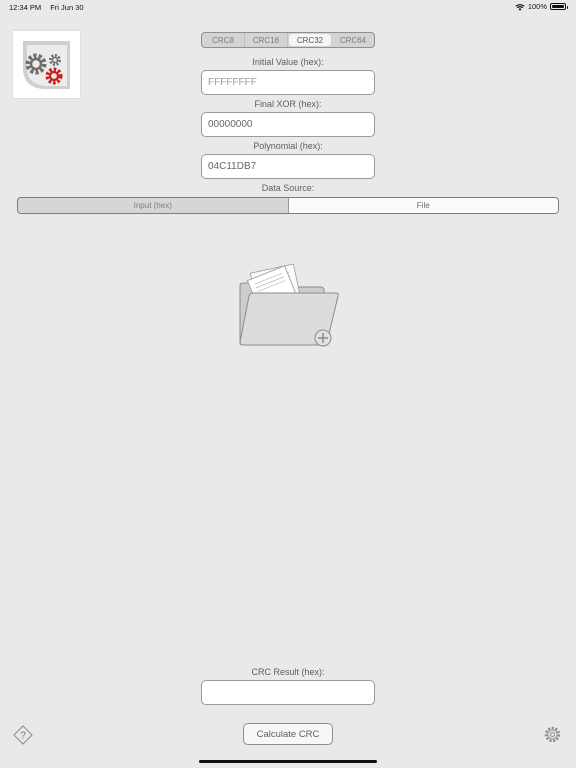  I want to click on gear-icon, so click(552, 734).